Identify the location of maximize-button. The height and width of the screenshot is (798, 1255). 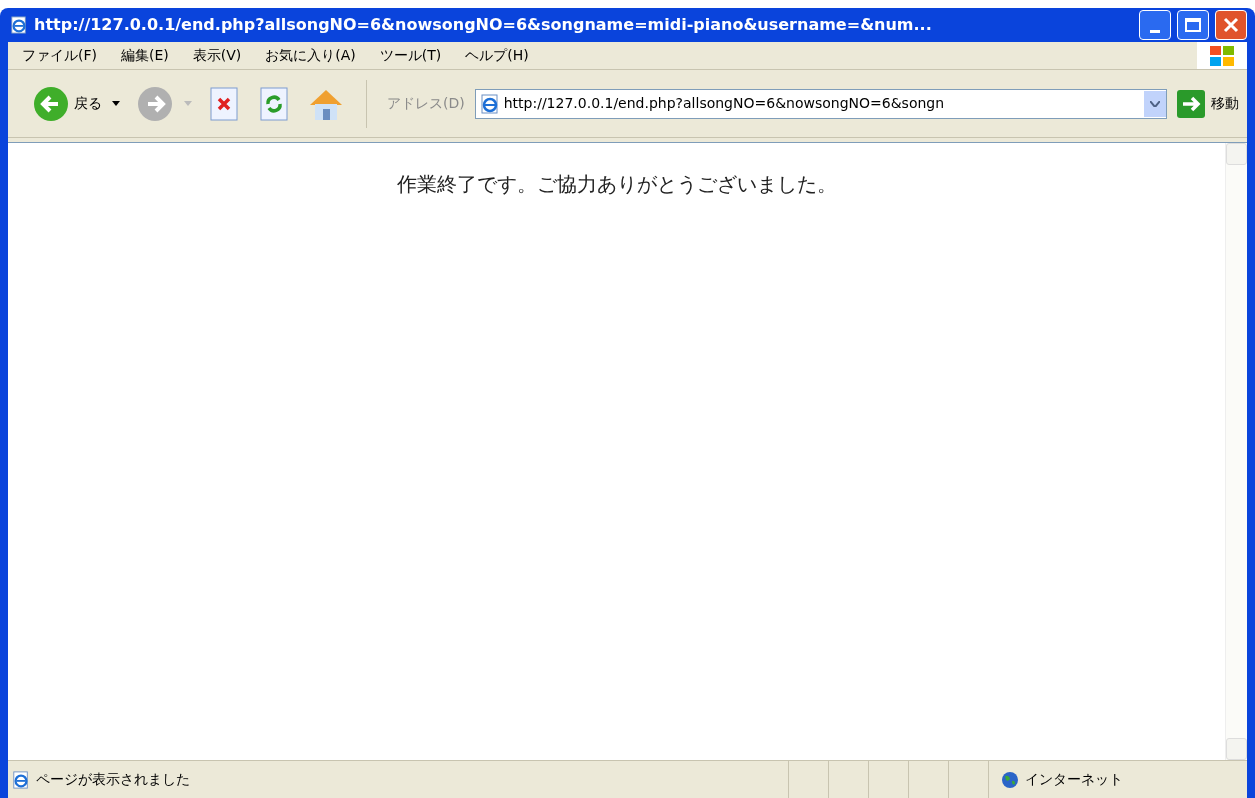
(1193, 25).